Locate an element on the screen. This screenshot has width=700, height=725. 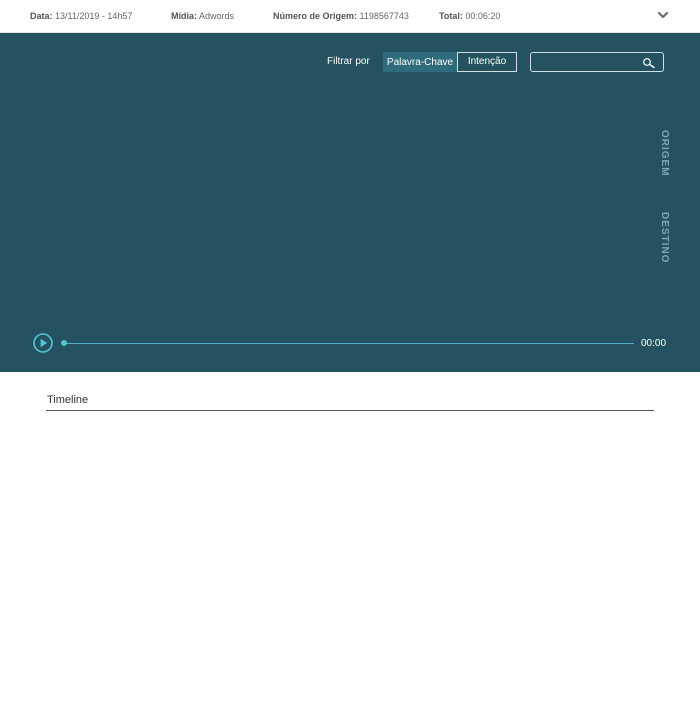
origin-number-value: 1198567743 is located at coordinates (384, 16).